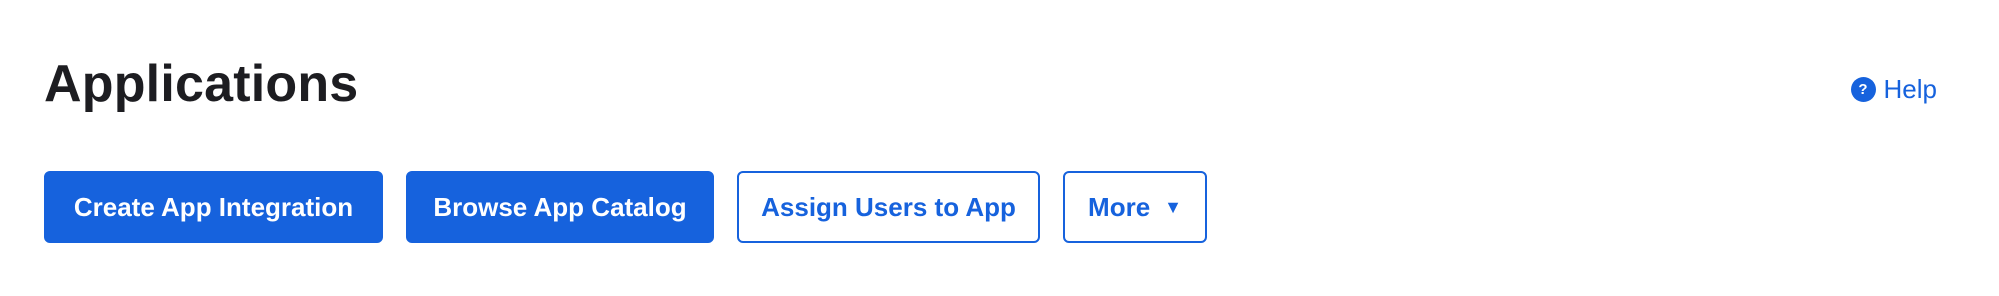 Image resolution: width=1999 pixels, height=296 pixels. Describe the element at coordinates (1910, 89) in the screenshot. I see `help-label: Help` at that location.